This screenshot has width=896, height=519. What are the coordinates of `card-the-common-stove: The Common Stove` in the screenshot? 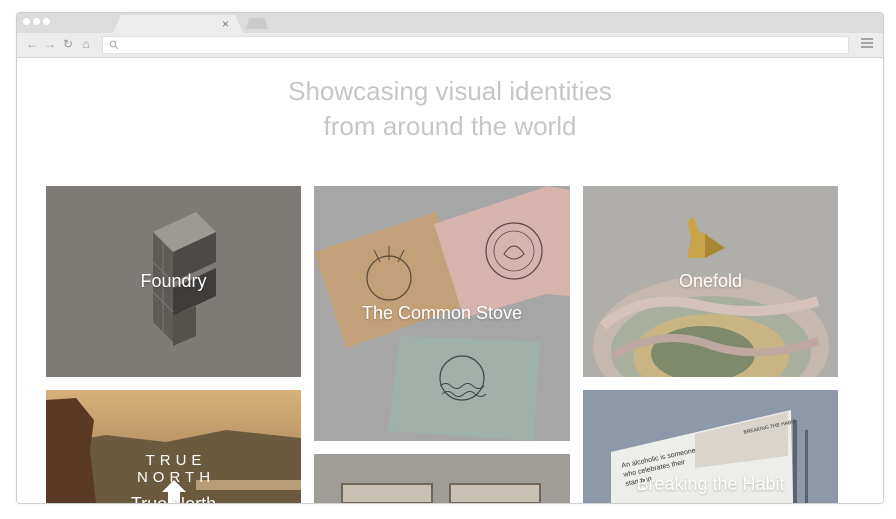 It's located at (442, 313).